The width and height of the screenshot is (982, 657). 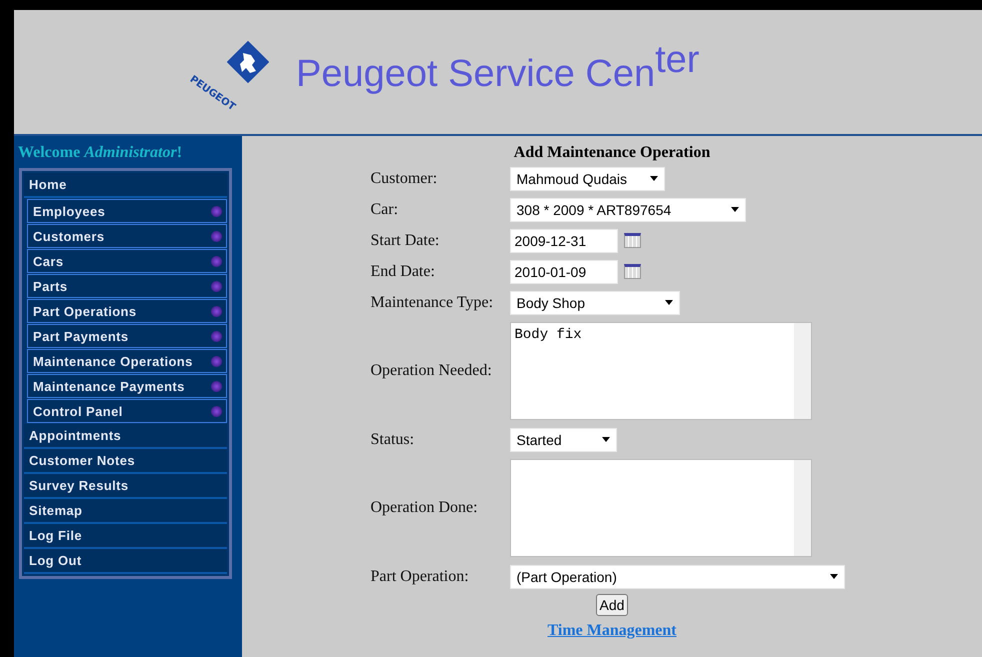 What do you see at coordinates (432, 302) in the screenshot?
I see `field-label: Maintenance Type:` at bounding box center [432, 302].